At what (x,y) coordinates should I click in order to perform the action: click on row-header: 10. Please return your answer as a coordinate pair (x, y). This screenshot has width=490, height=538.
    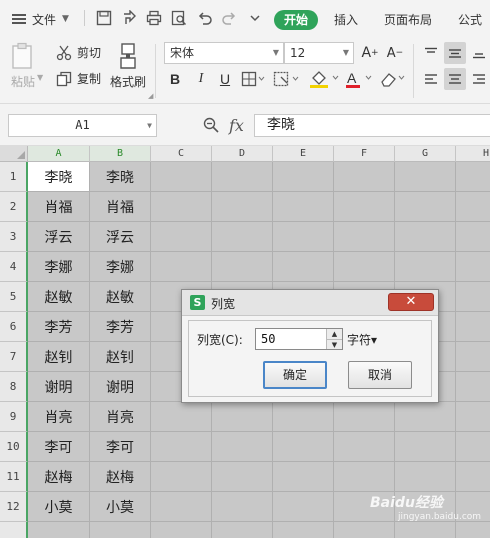
    Looking at the image, I should click on (14, 447).